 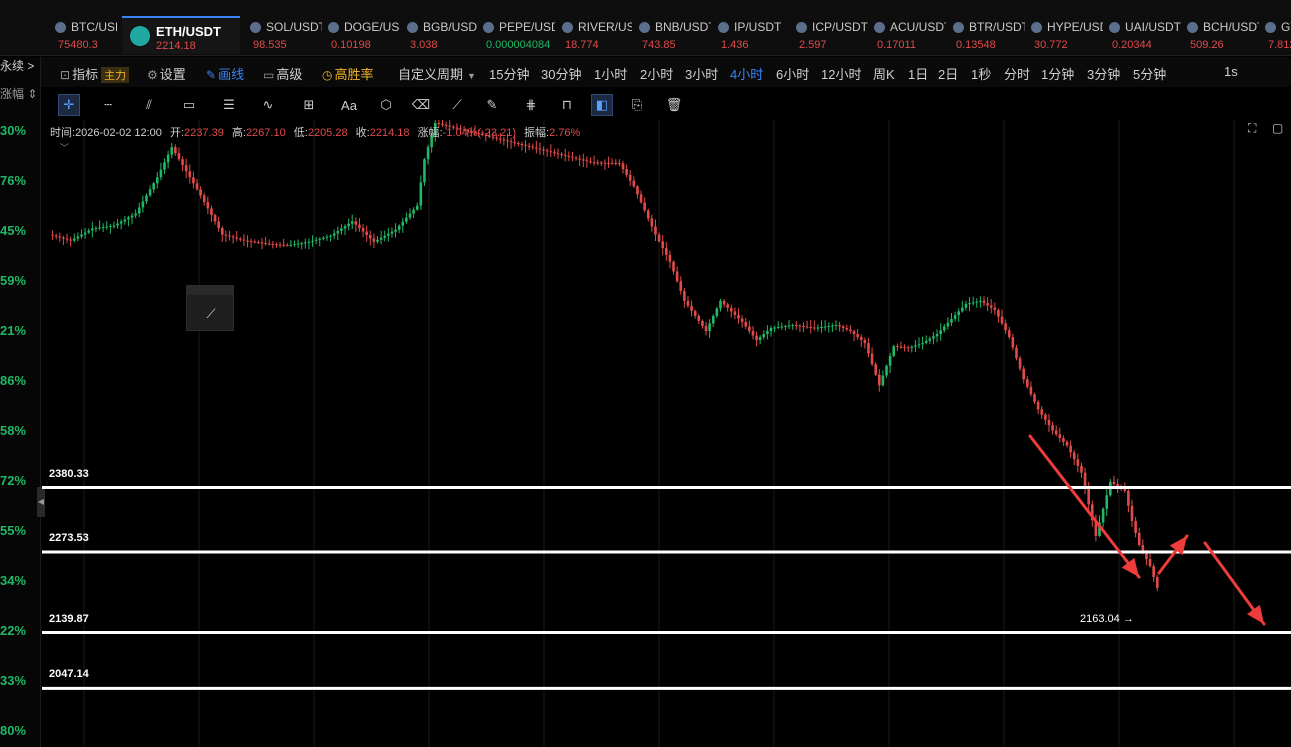 What do you see at coordinates (958, 27) in the screenshot?
I see `coin-icon` at bounding box center [958, 27].